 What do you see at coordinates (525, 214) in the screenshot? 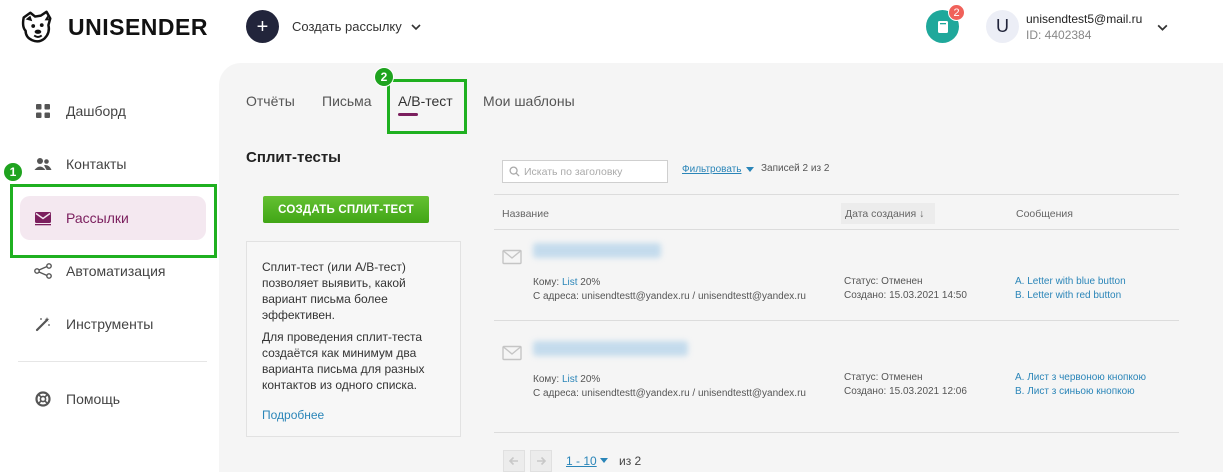
I see `column-header-name: Название` at bounding box center [525, 214].